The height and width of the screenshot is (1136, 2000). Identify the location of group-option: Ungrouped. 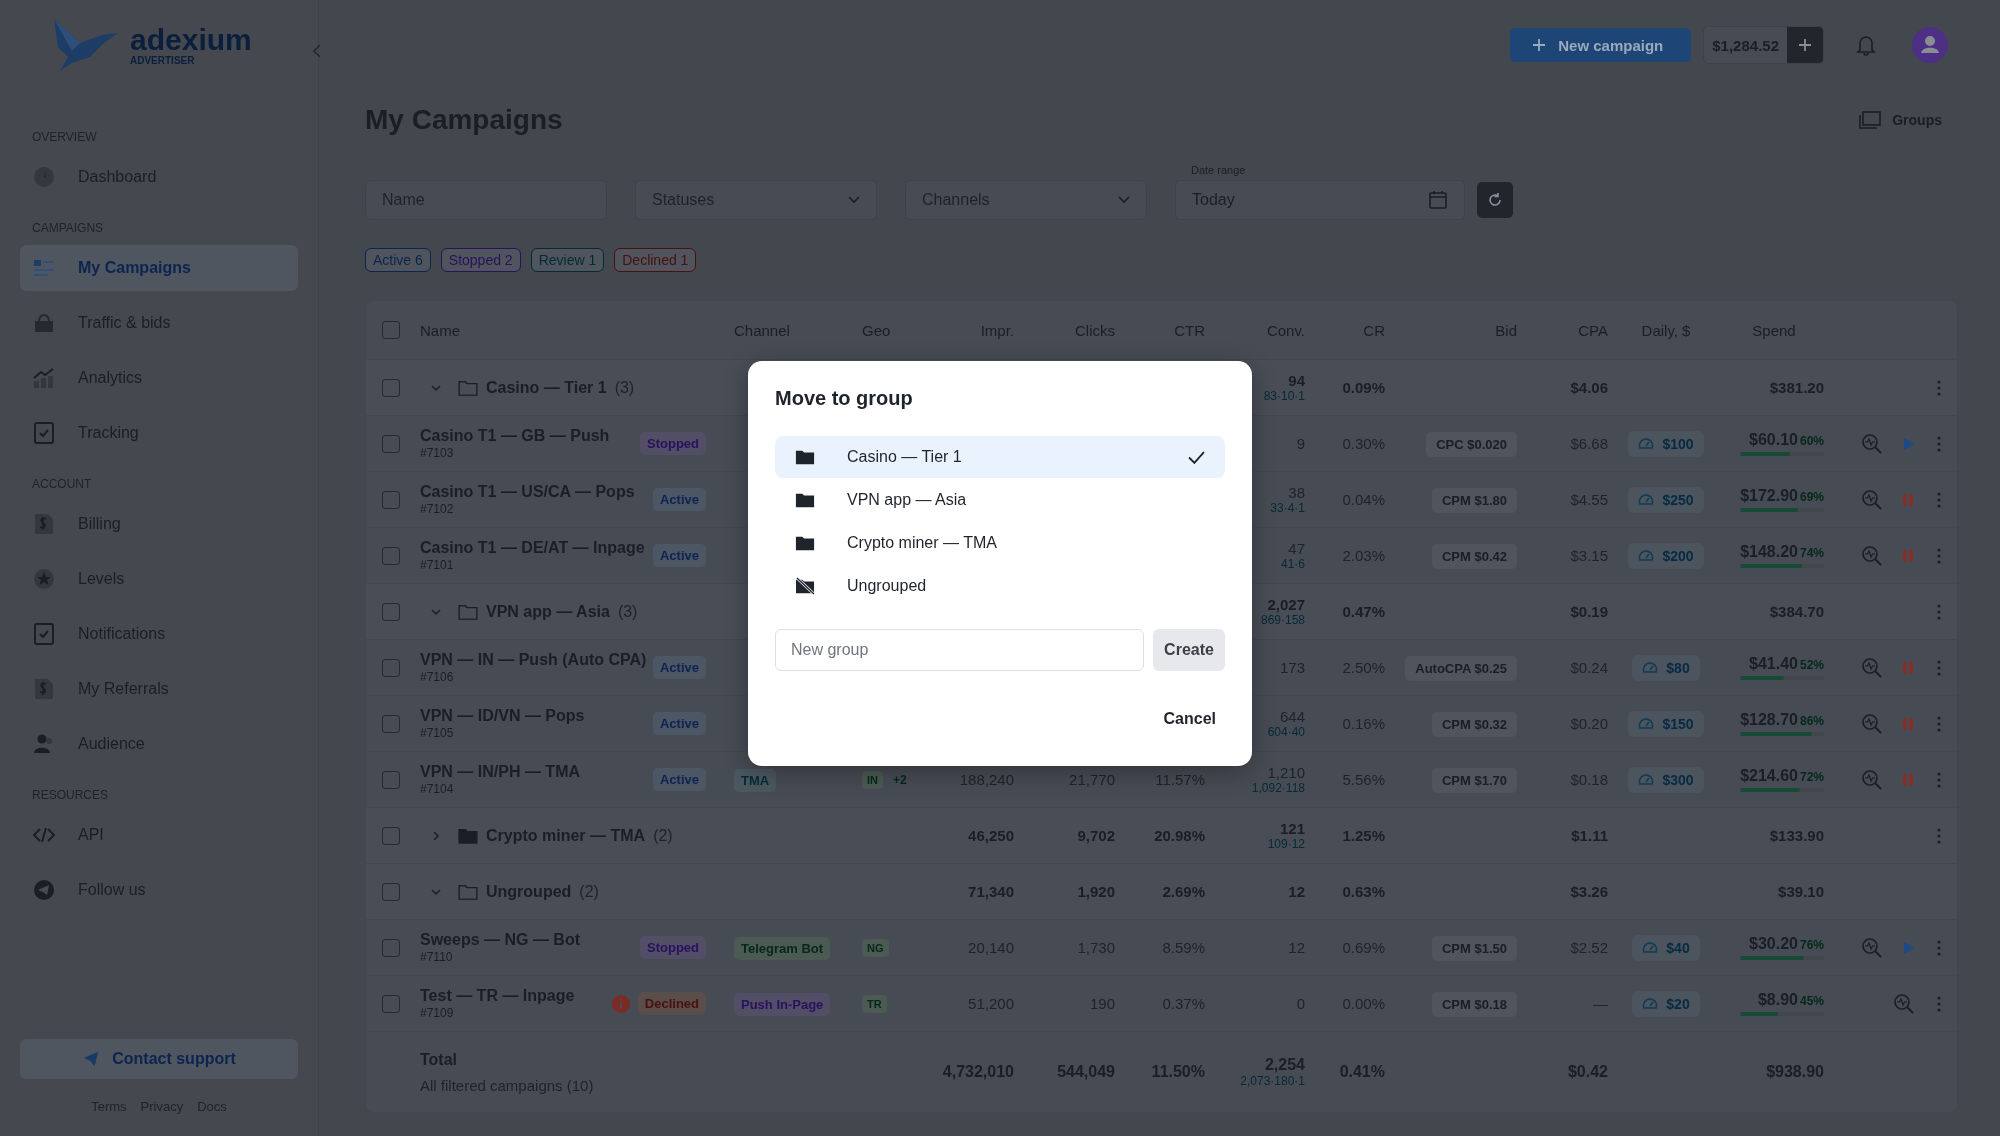
(1000, 586).